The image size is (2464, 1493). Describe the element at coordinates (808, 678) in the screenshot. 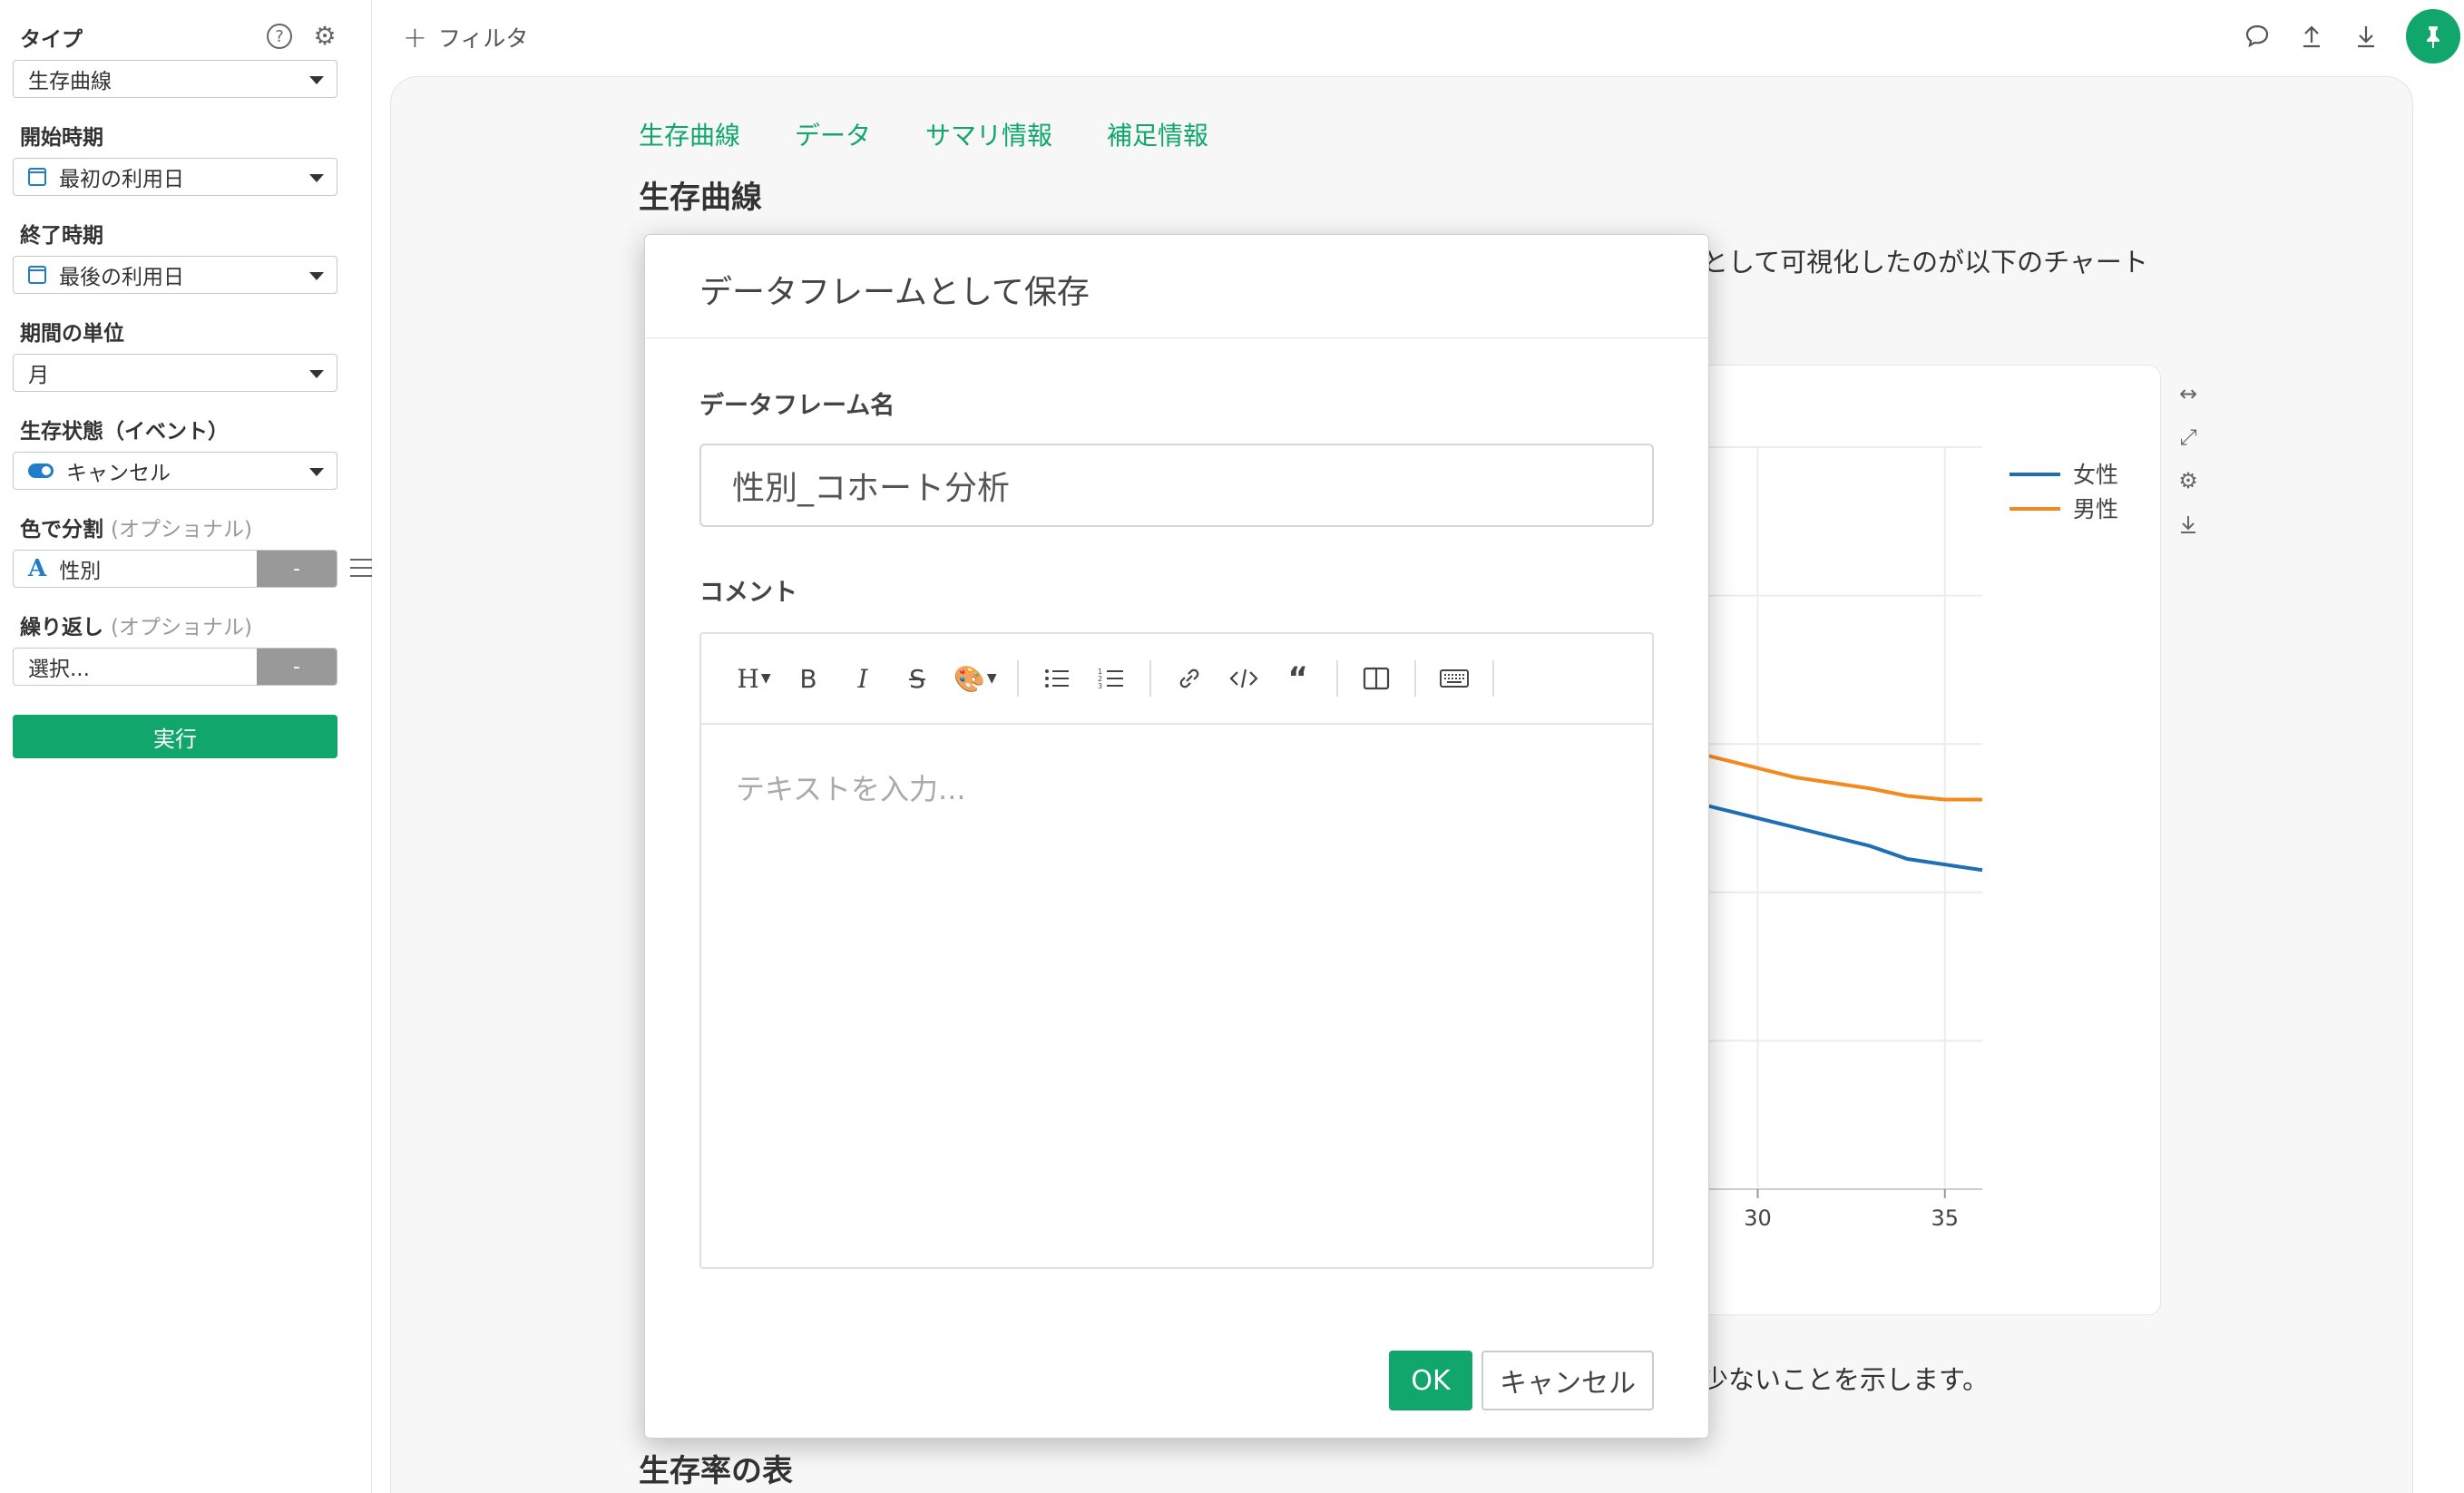

I see `bold-icon: B` at that location.